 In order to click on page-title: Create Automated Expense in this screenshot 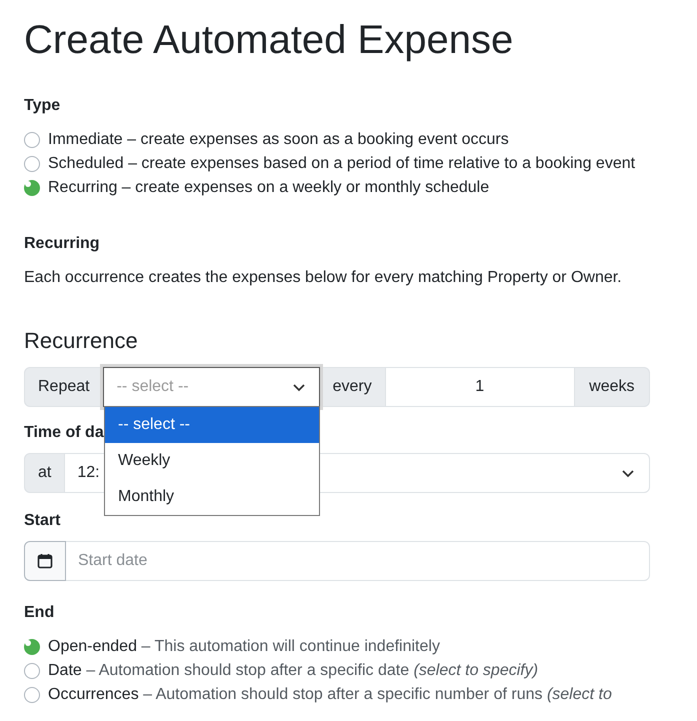, I will do `click(269, 40)`.